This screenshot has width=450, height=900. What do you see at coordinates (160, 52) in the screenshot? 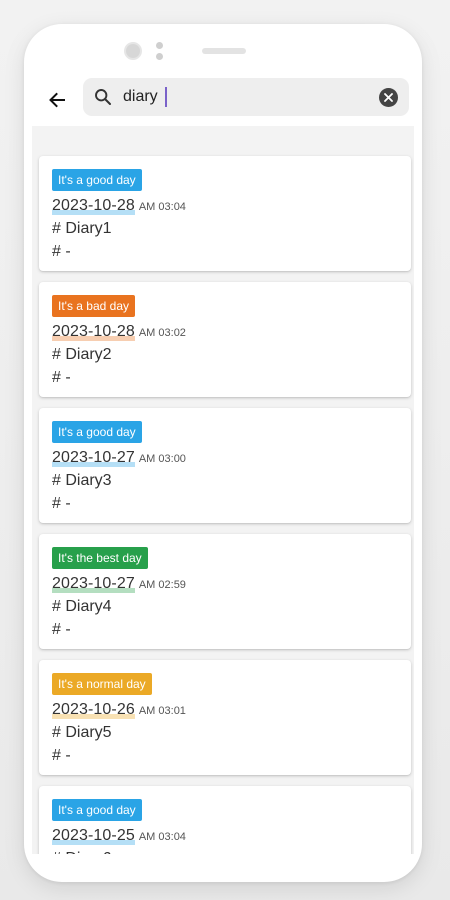
I see `phone-sensors` at bounding box center [160, 52].